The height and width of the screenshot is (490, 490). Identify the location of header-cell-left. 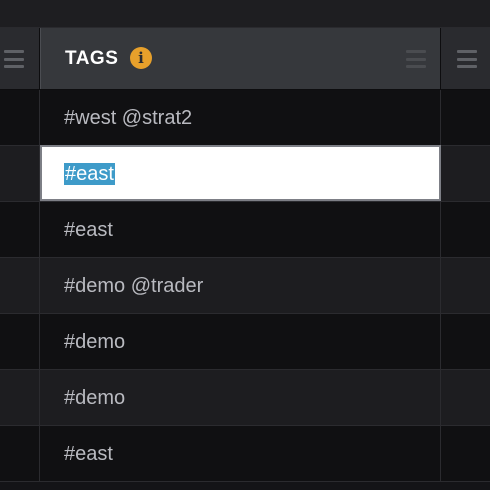
(20, 58).